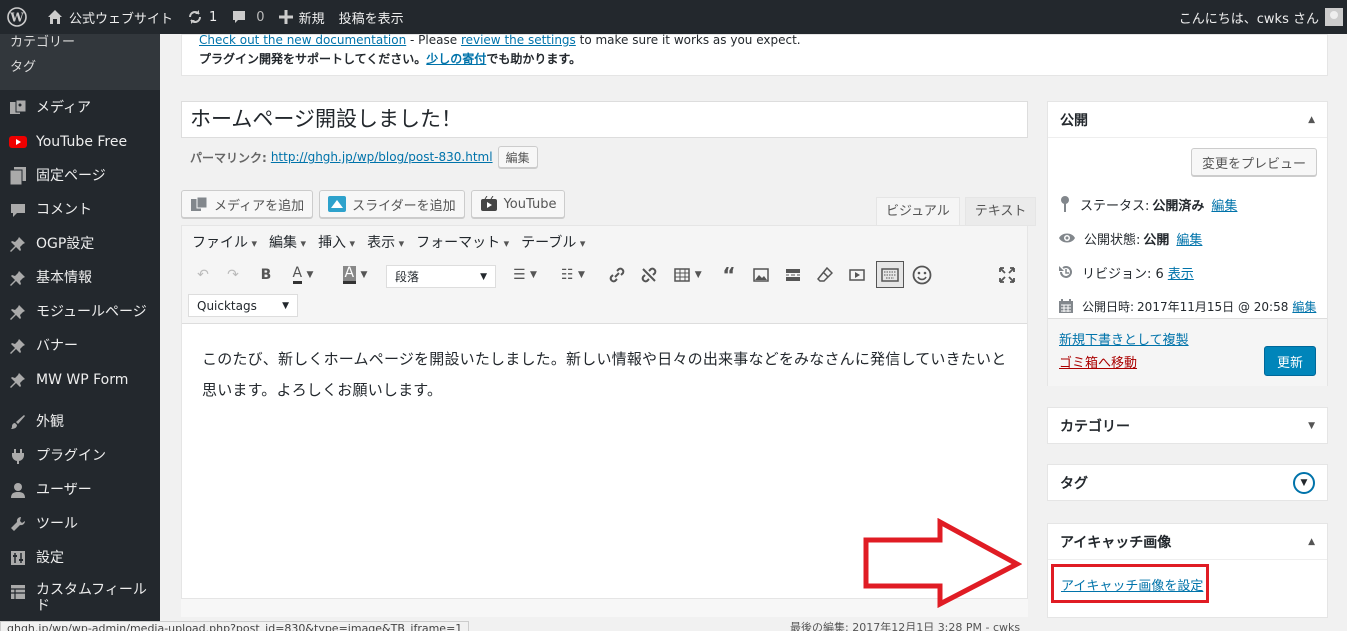 Image resolution: width=1347 pixels, height=631 pixels. I want to click on tag-box-header: タグ ▼, so click(1187, 483).